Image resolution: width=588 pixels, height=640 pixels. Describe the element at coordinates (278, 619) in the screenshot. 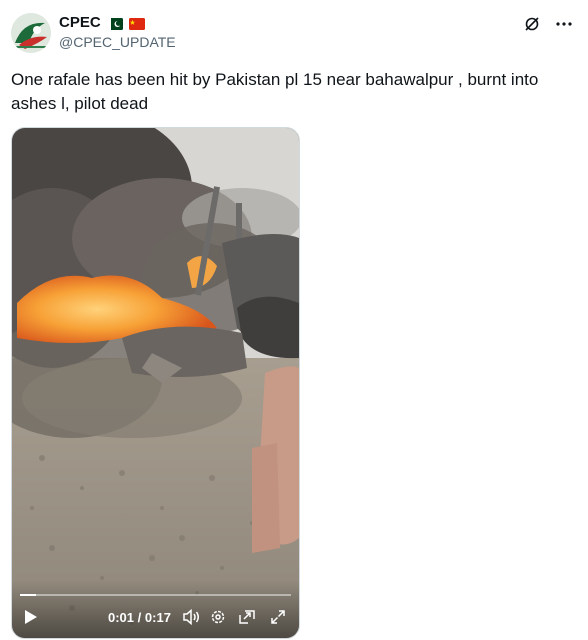

I see `fullscreen-icon` at that location.